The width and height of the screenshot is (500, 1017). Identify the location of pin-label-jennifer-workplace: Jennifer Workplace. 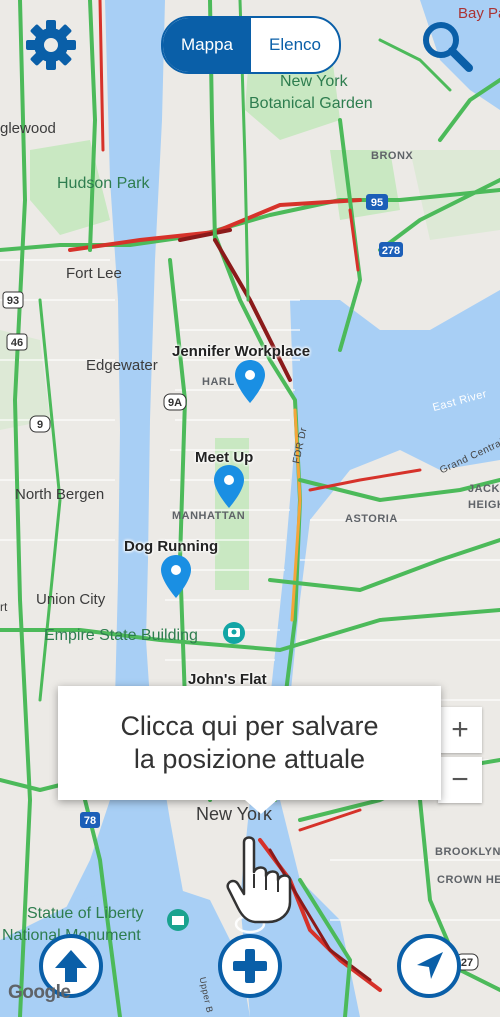
(241, 351).